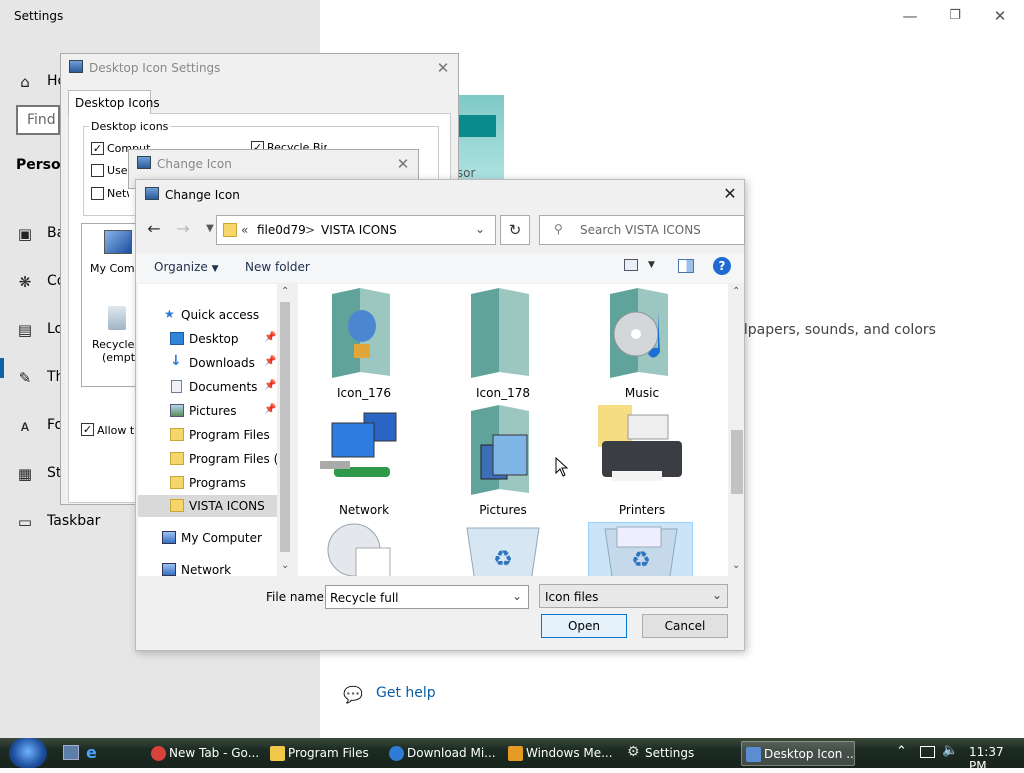 This screenshot has width=1024, height=773. What do you see at coordinates (183, 230) in the screenshot?
I see `forward-button: →` at bounding box center [183, 230].